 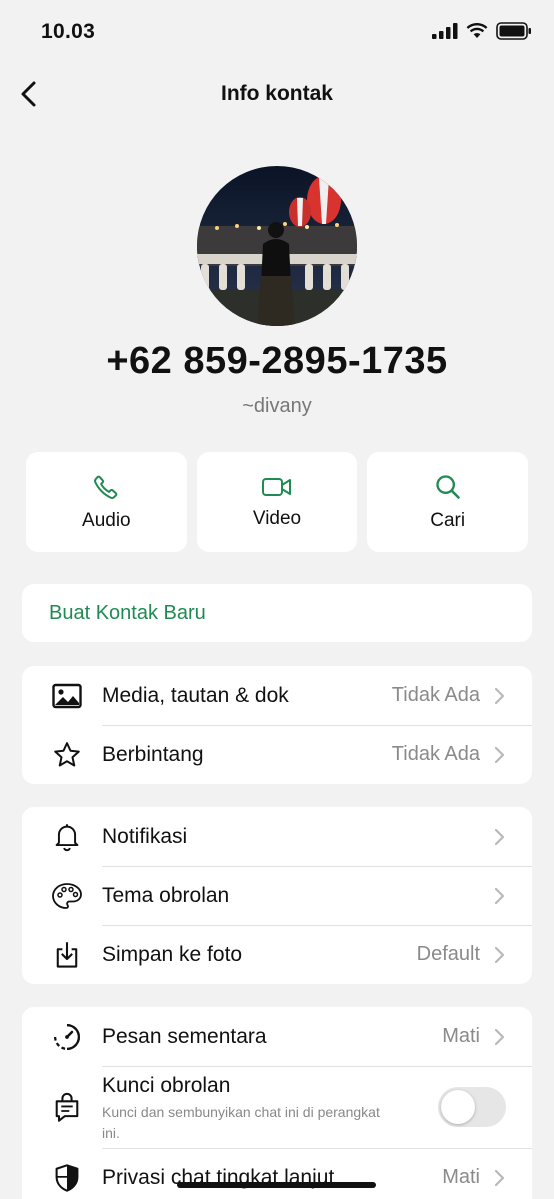 I want to click on status-time: 10.03, so click(x=68, y=31).